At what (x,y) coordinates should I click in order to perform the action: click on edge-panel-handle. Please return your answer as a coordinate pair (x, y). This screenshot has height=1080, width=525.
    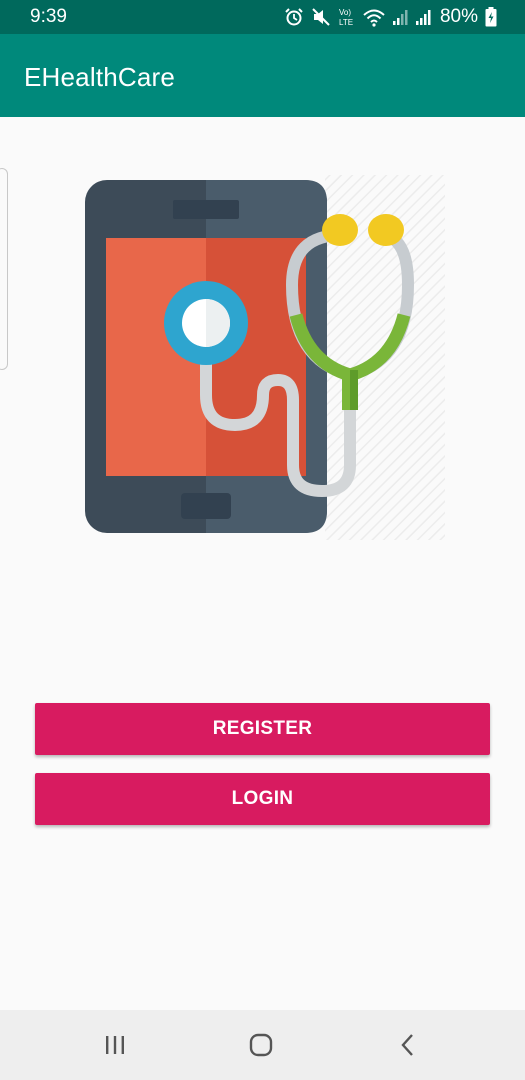
    Looking at the image, I should click on (4, 269).